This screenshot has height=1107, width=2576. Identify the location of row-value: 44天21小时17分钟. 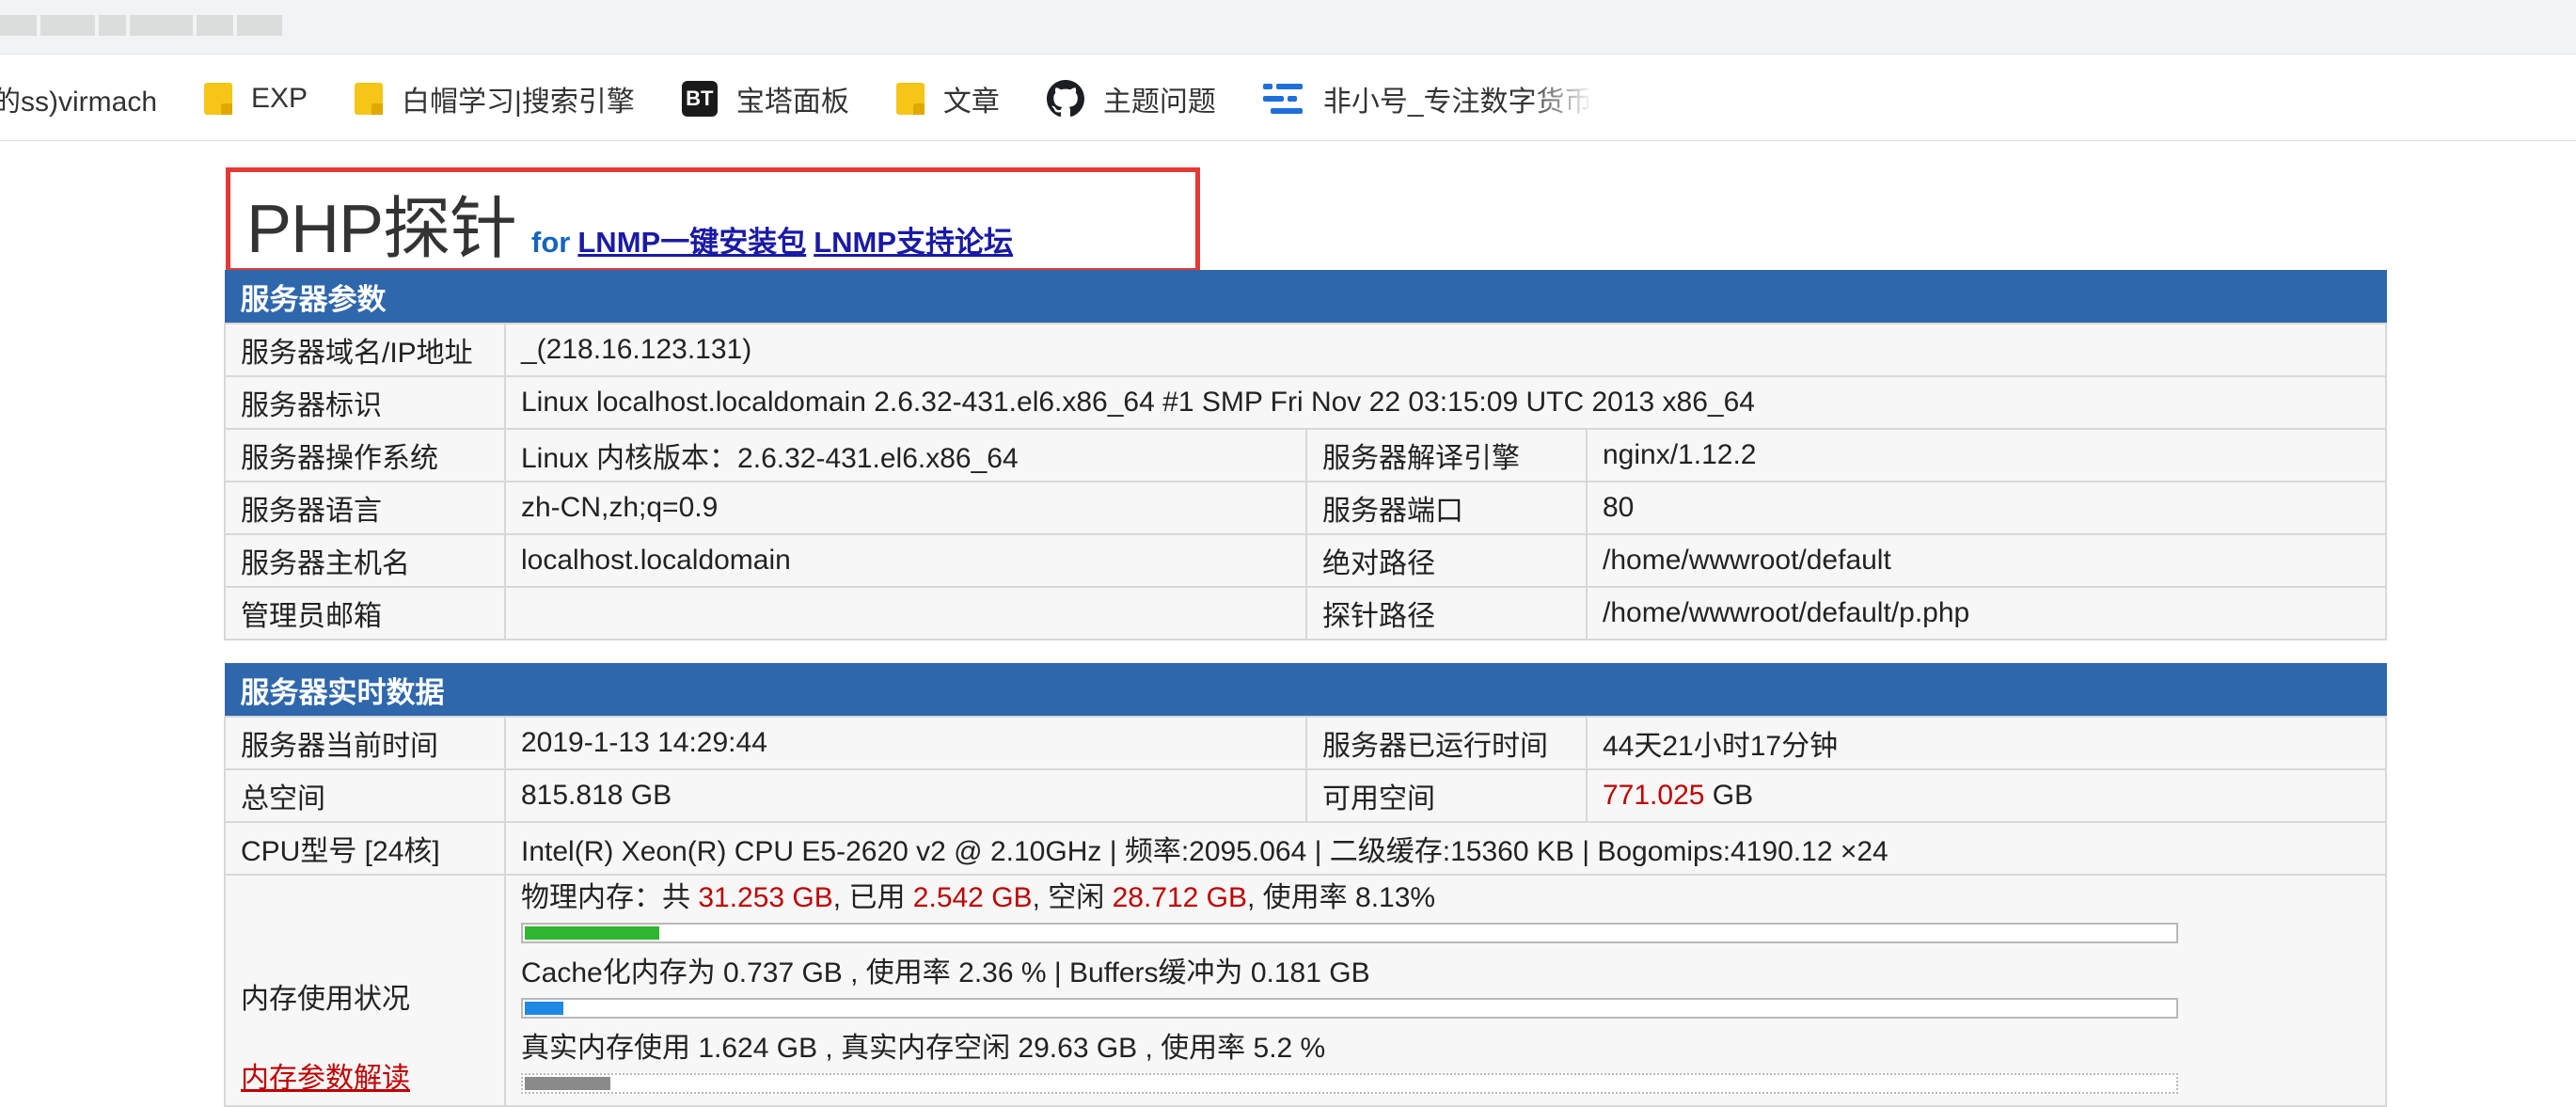
(1986, 742).